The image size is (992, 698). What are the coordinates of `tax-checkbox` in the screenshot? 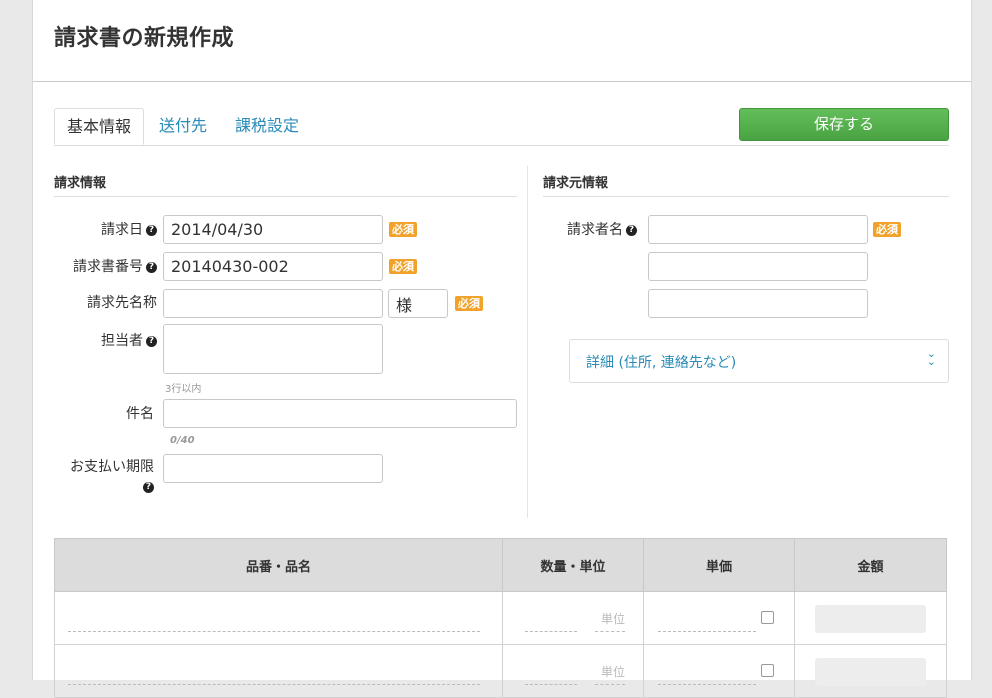 It's located at (767, 617).